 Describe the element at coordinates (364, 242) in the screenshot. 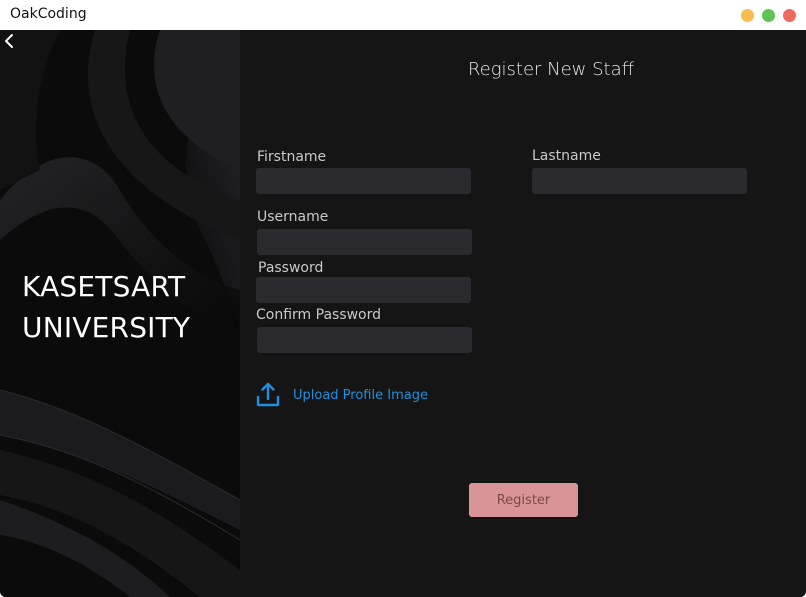

I see `username-input` at that location.